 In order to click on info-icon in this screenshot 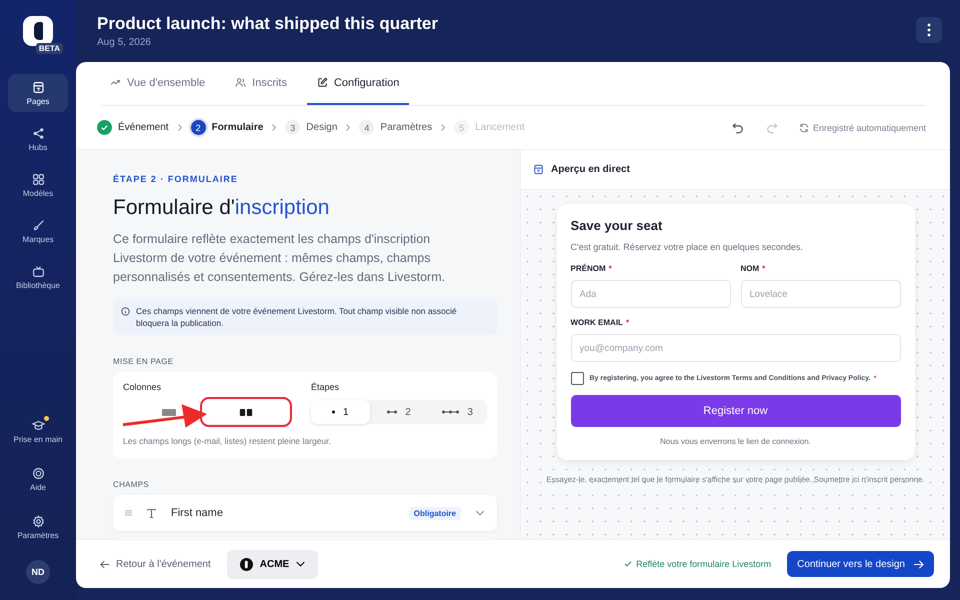, I will do `click(125, 311)`.